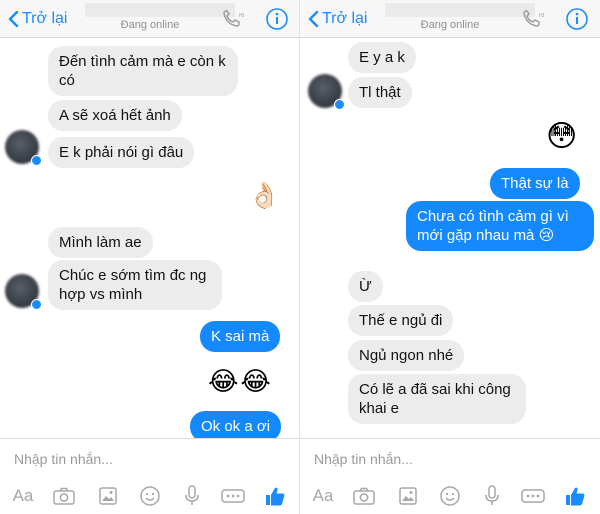  Describe the element at coordinates (562, 136) in the screenshot. I see `emoji-message: 😳` at that location.